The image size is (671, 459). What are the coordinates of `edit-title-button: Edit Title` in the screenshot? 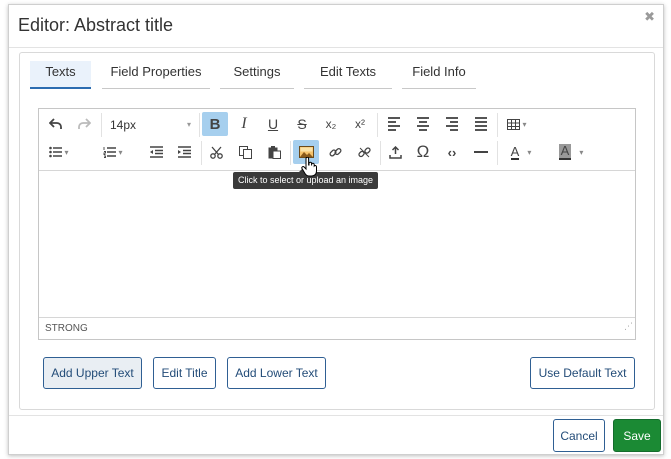 It's located at (184, 373).